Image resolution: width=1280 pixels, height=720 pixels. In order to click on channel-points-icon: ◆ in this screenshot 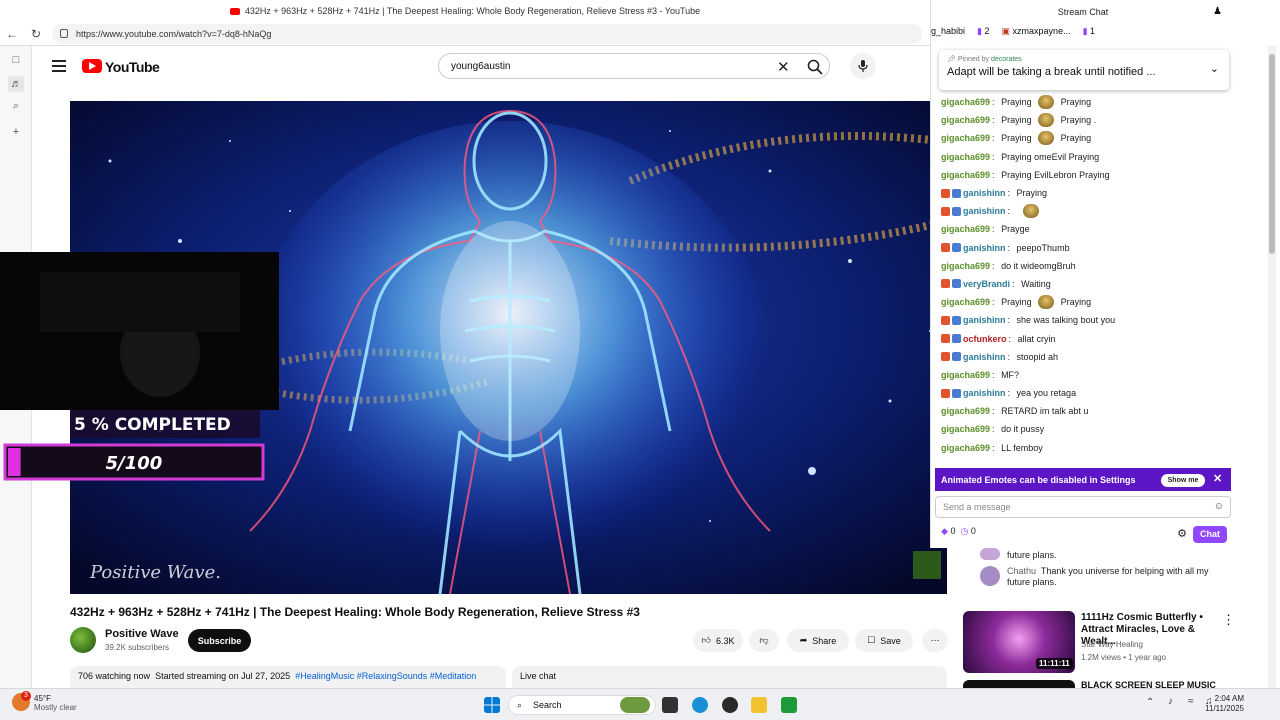, I will do `click(944, 531)`.